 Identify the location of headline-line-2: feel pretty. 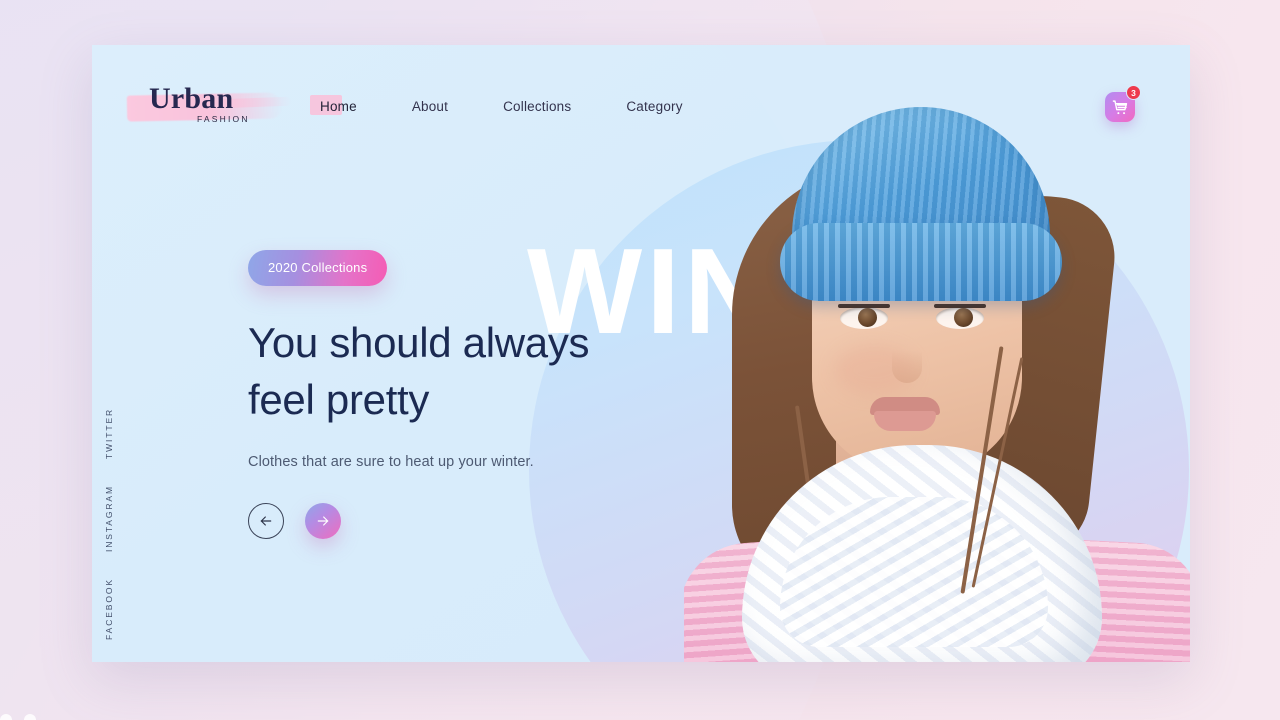
(339, 400).